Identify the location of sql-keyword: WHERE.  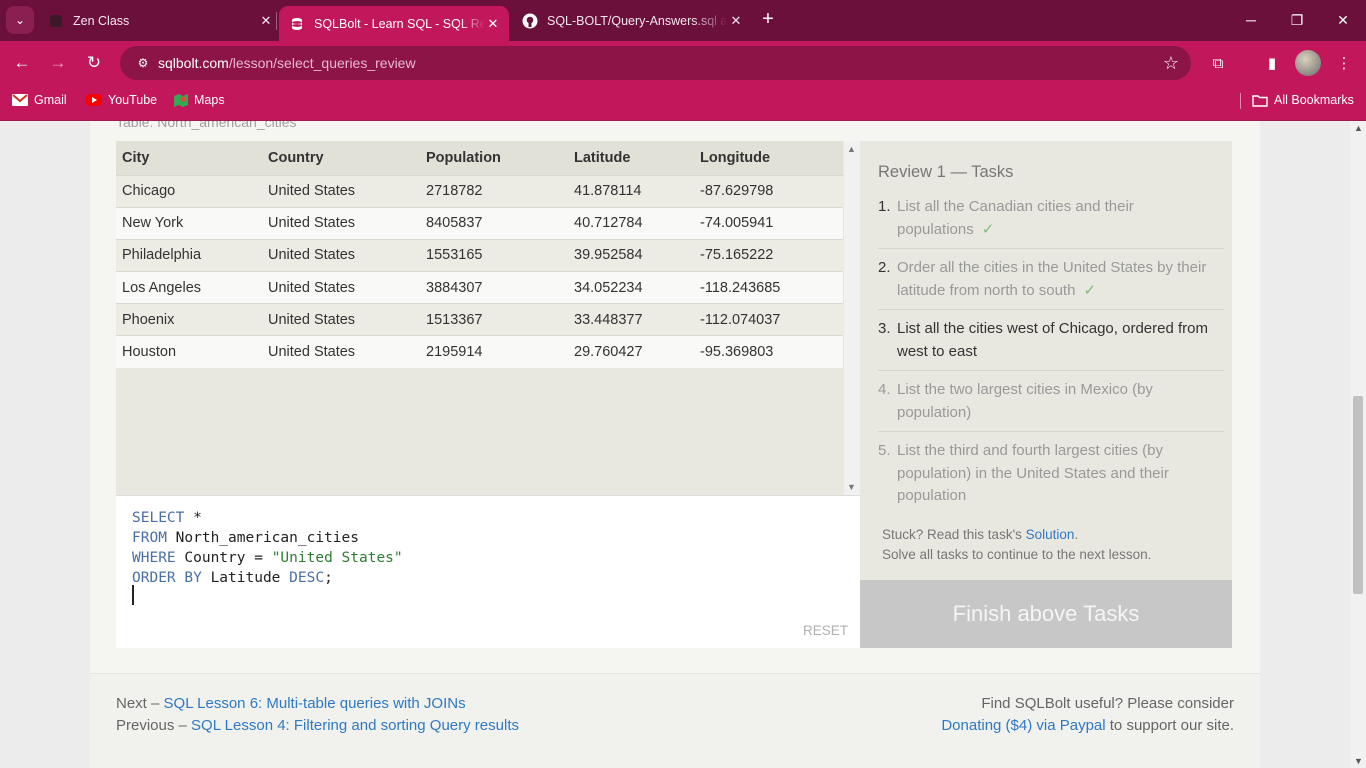
(154, 558).